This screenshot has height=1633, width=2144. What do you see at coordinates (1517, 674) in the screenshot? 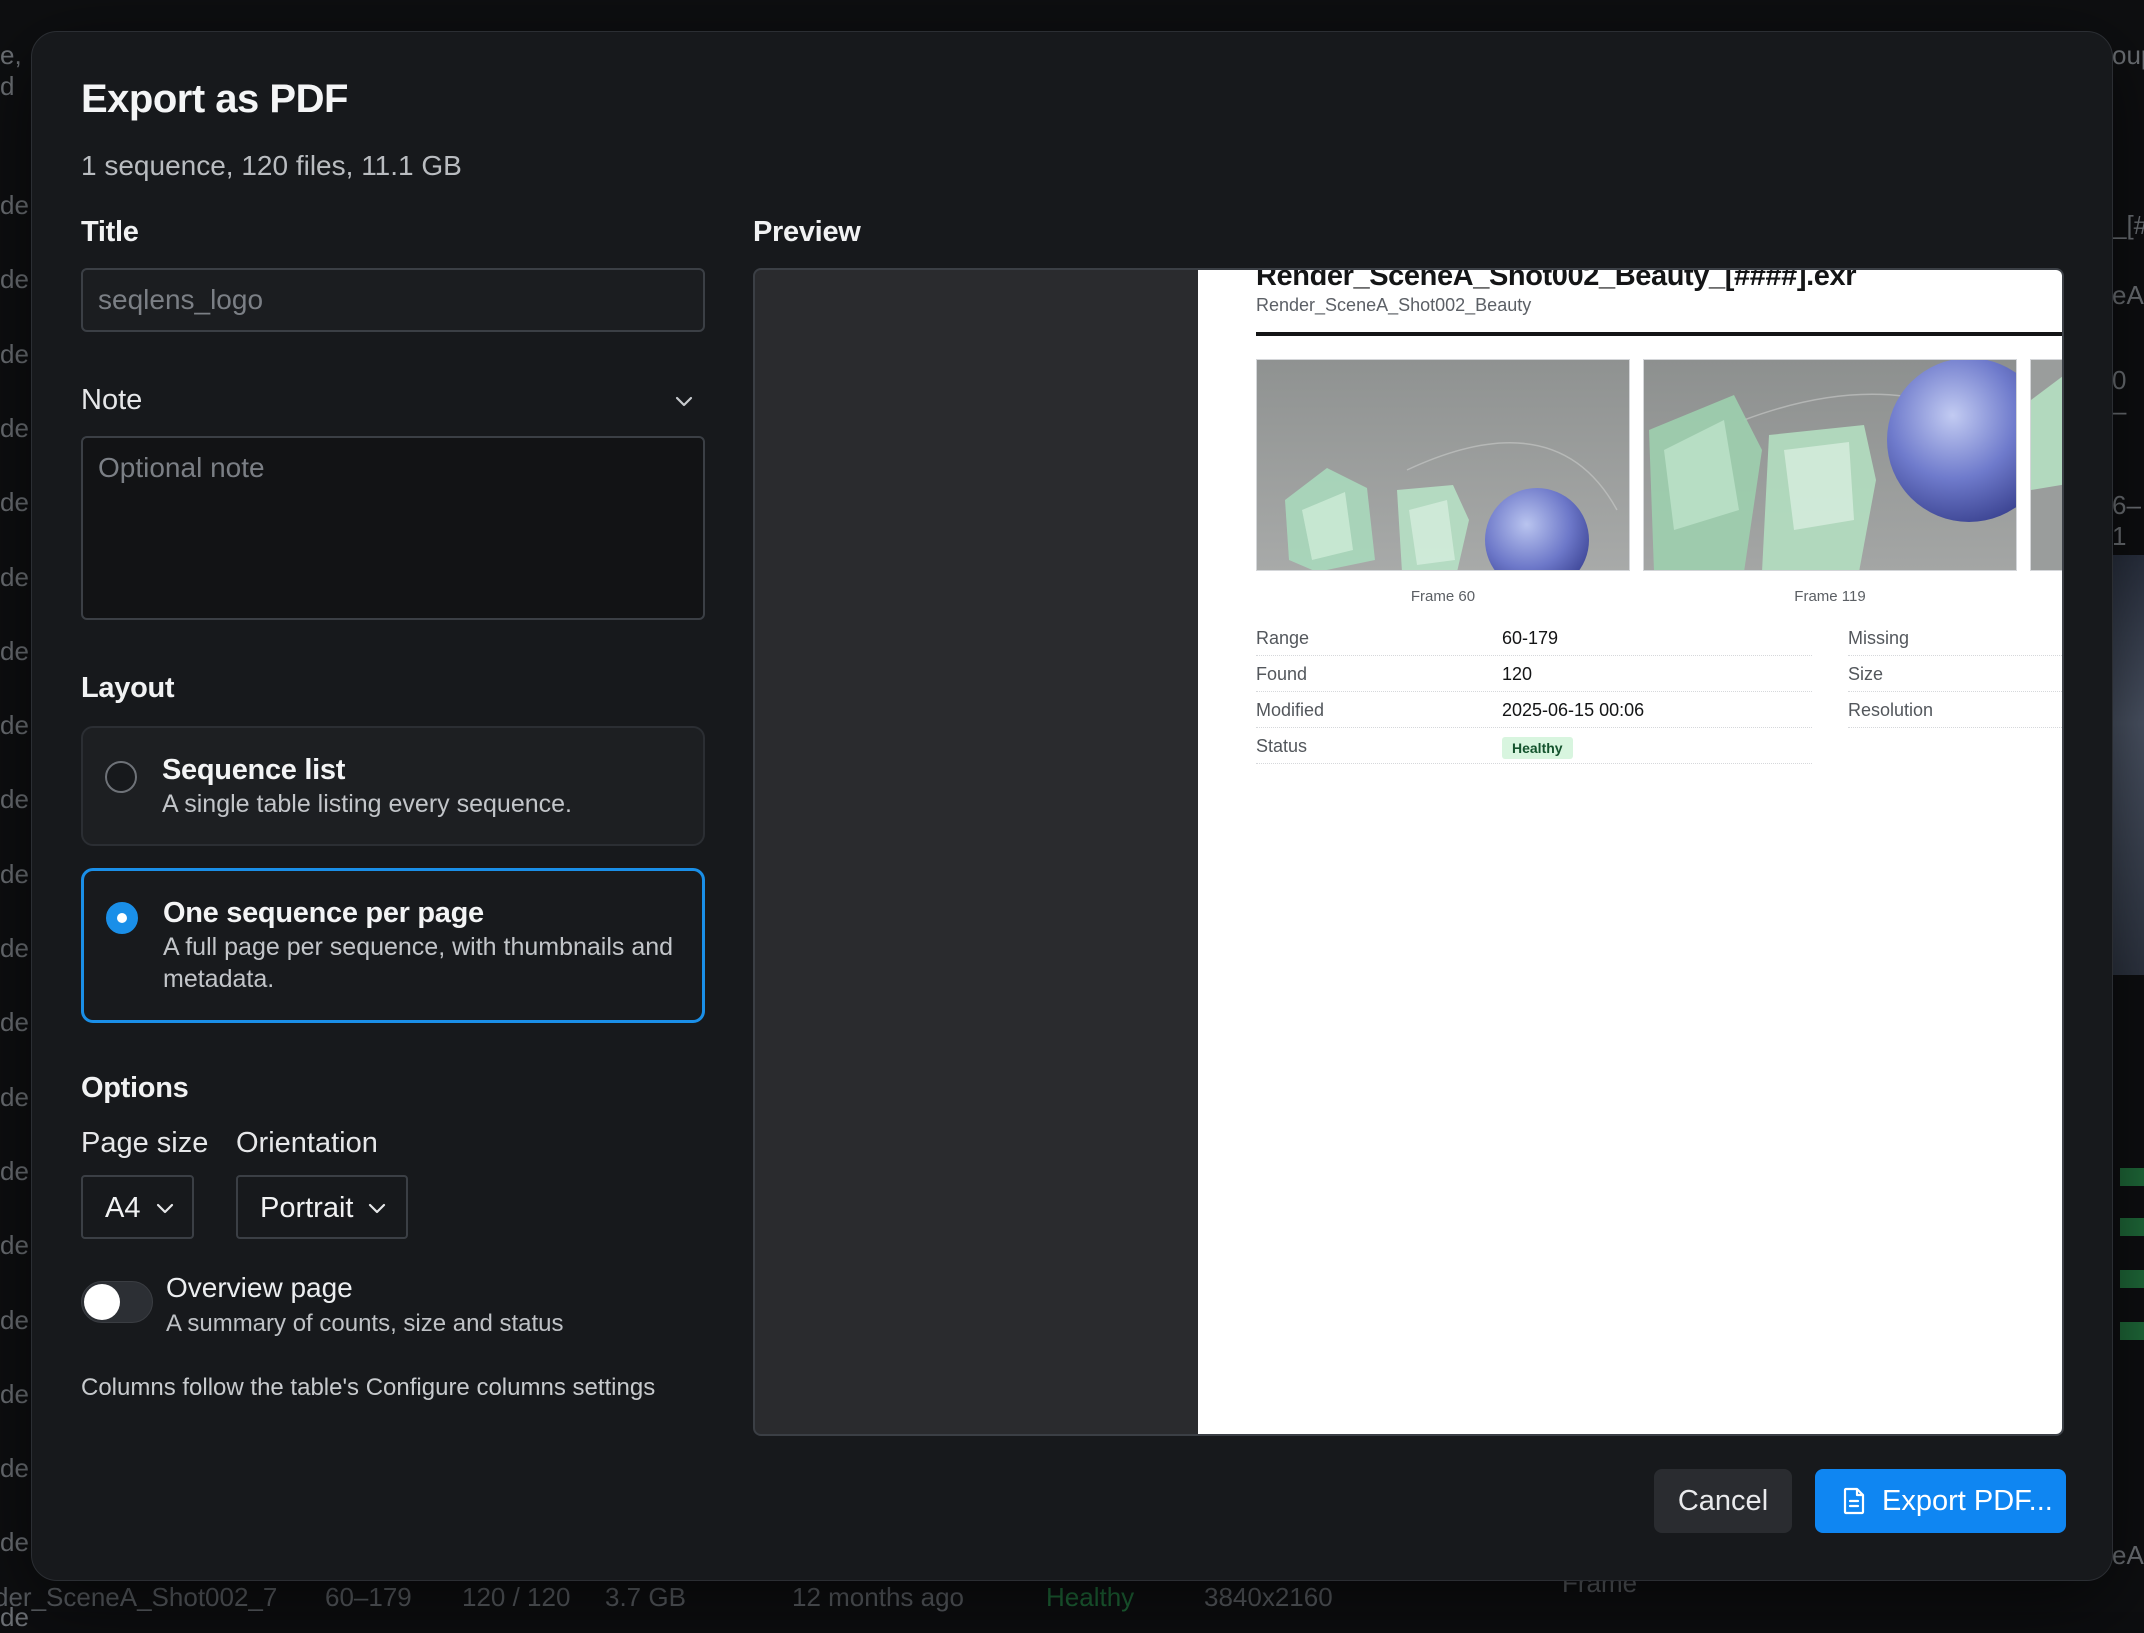
I see `meta-value: 120` at bounding box center [1517, 674].